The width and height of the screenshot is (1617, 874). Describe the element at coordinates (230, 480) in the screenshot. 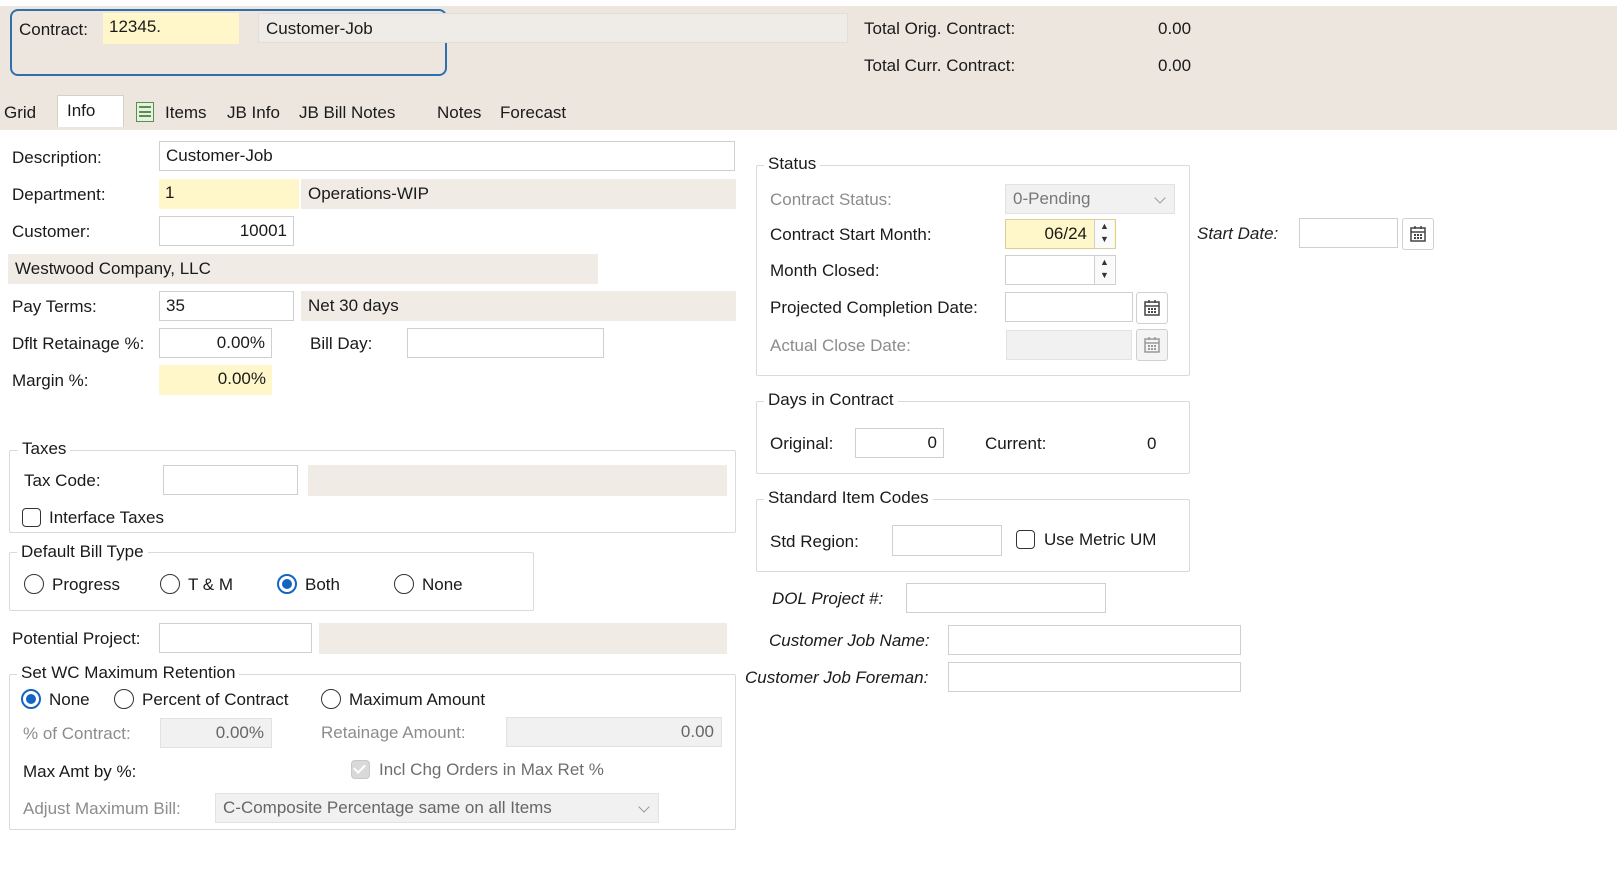

I see `tax-code-input` at that location.